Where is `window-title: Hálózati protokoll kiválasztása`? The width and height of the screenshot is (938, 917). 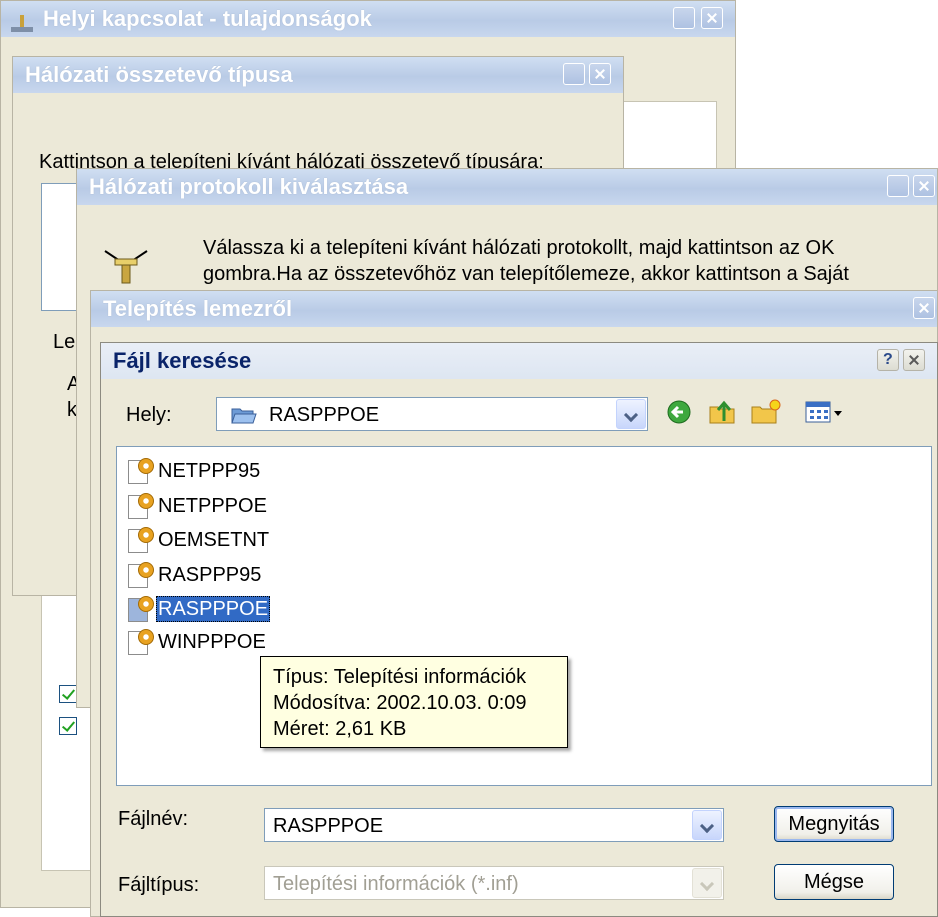 window-title: Hálózati protokoll kiválasztása is located at coordinates (249, 186).